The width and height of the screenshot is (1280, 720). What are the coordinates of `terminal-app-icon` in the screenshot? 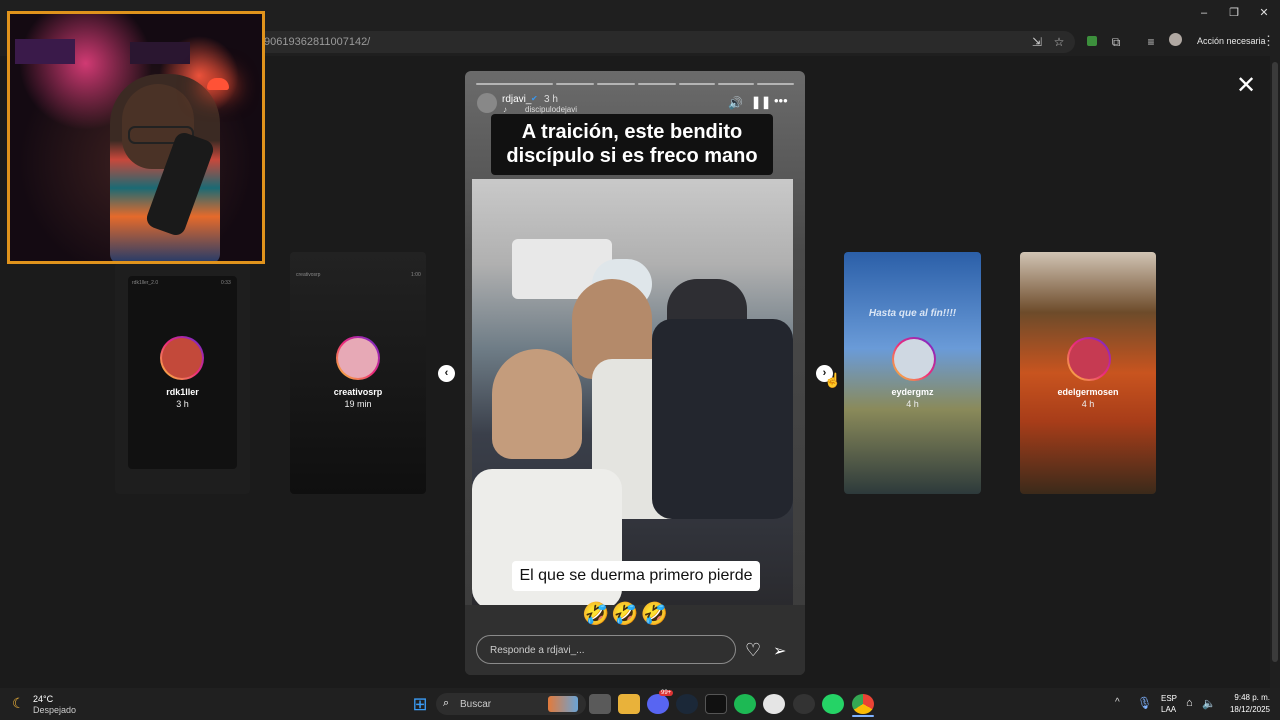 It's located at (716, 704).